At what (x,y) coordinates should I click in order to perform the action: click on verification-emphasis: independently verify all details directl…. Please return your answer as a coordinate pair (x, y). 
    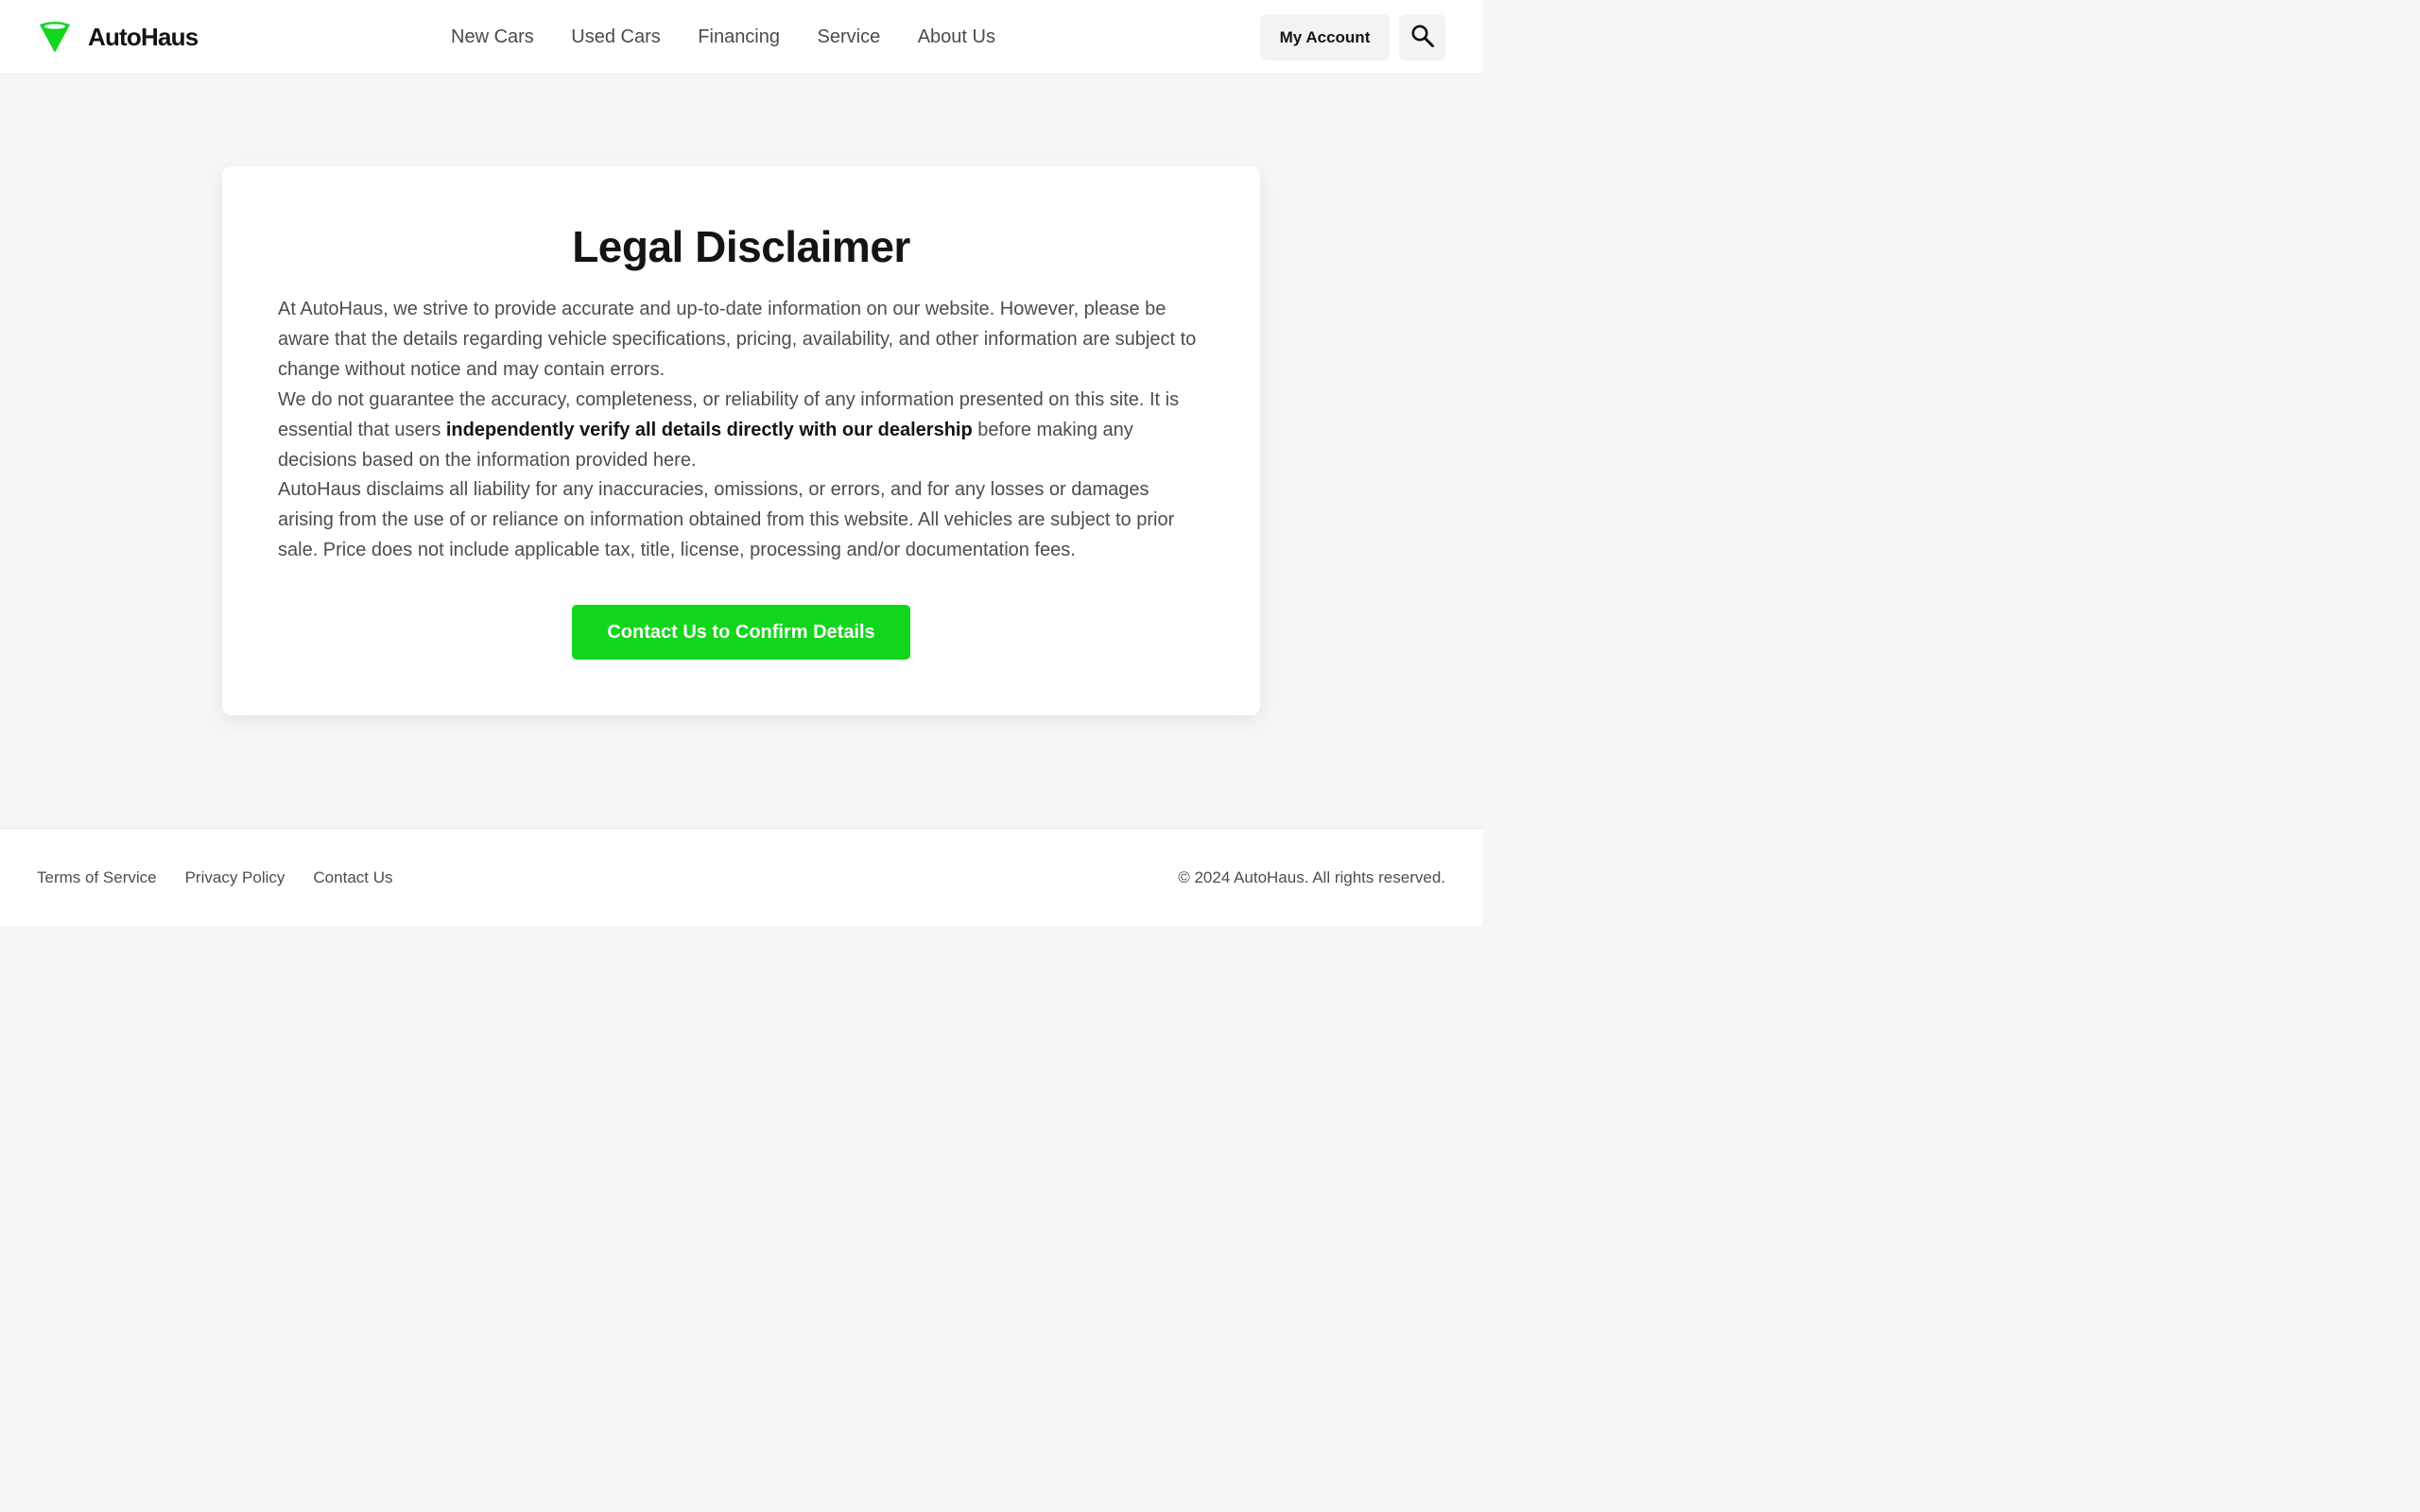
    Looking at the image, I should click on (709, 429).